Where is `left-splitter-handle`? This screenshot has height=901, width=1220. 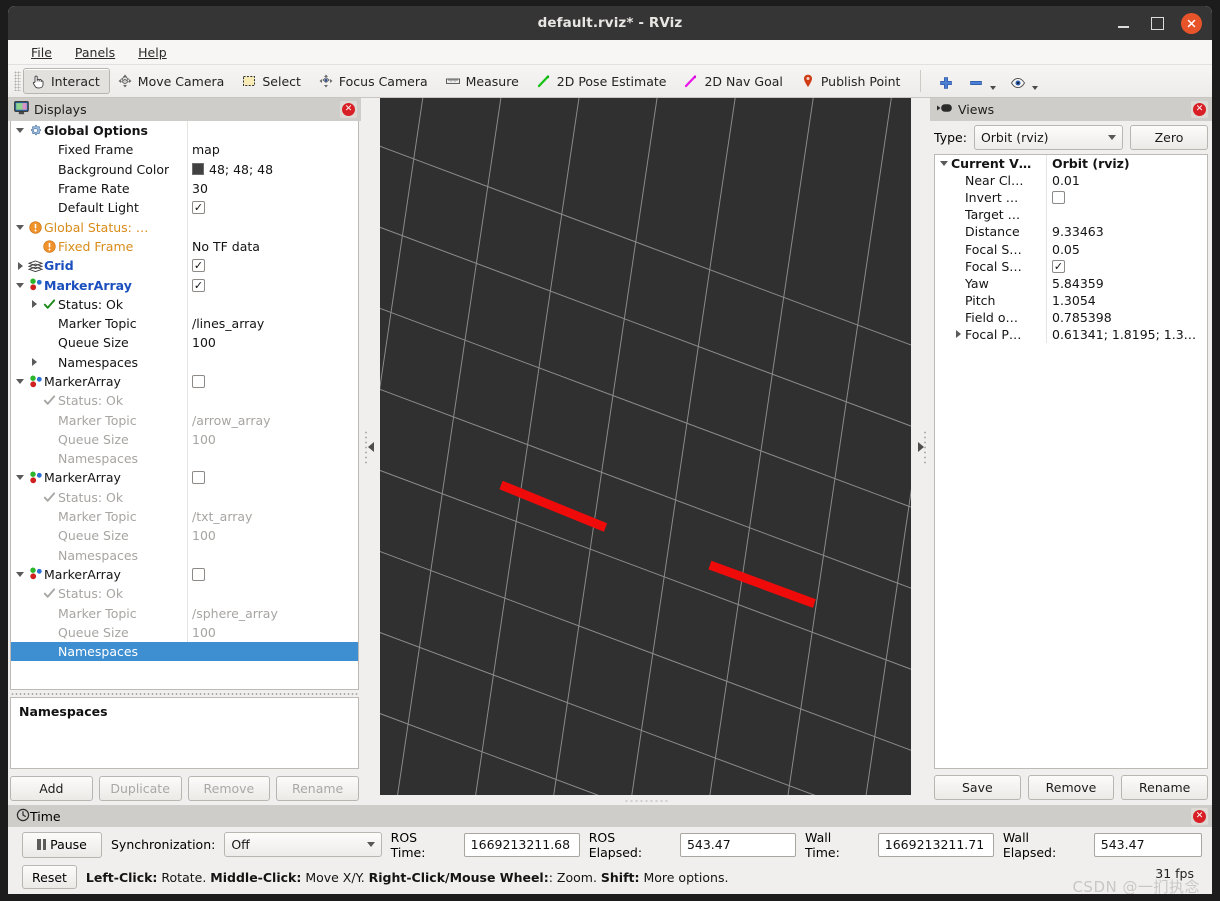
left-splitter-handle is located at coordinates (370, 446).